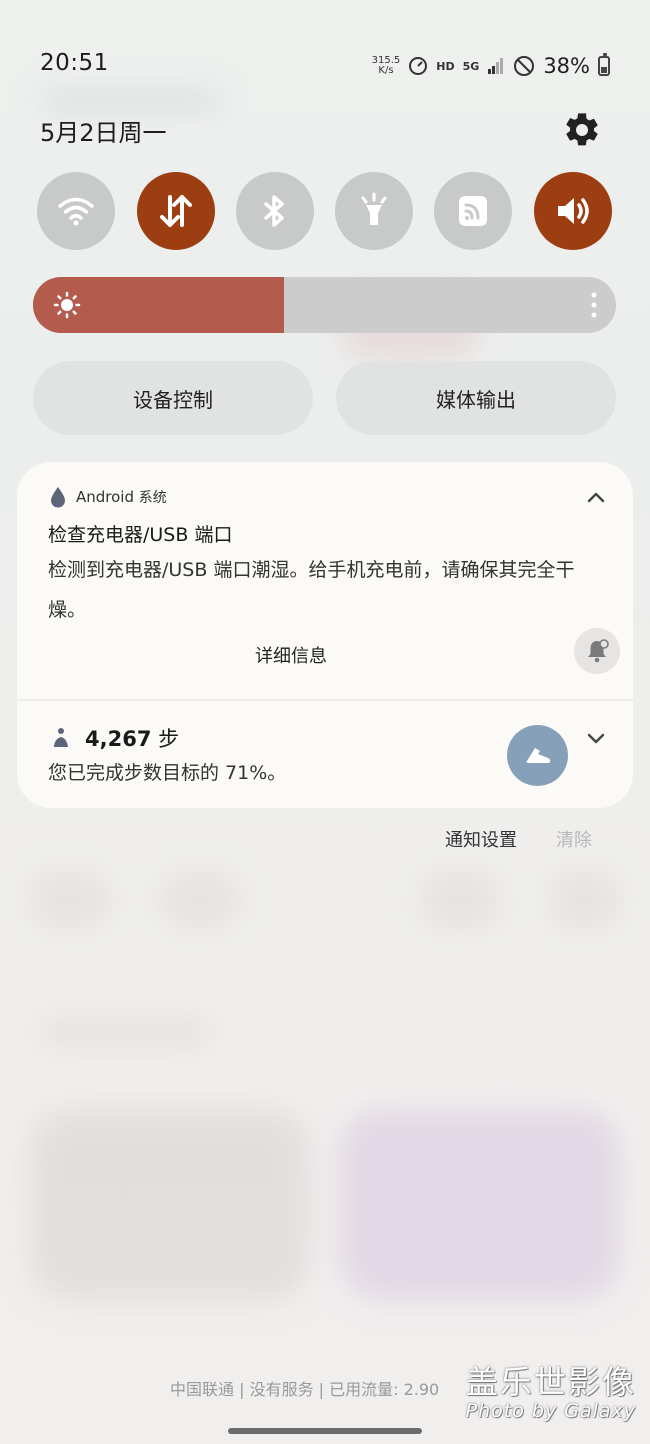 The height and width of the screenshot is (1444, 650). Describe the element at coordinates (291, 655) in the screenshot. I see `details-button: 详细信息` at that location.